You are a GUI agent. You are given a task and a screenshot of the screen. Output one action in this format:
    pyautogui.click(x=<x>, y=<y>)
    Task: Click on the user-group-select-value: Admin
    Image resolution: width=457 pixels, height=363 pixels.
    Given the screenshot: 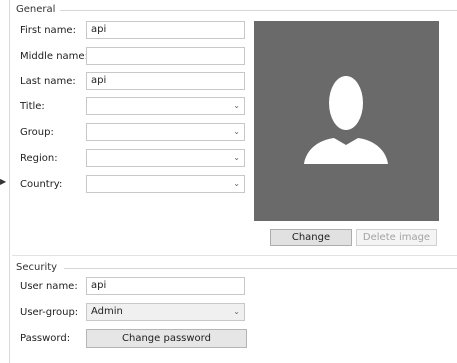 What is the action you would take?
    pyautogui.click(x=107, y=311)
    